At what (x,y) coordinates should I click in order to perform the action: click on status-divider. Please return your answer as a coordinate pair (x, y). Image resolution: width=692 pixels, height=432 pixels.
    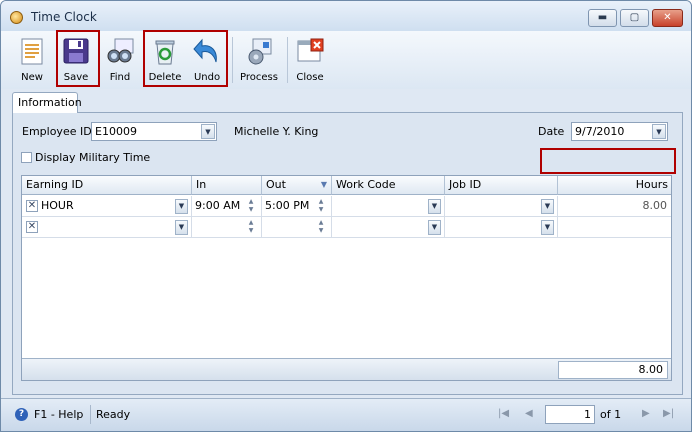
    Looking at the image, I should click on (90, 414).